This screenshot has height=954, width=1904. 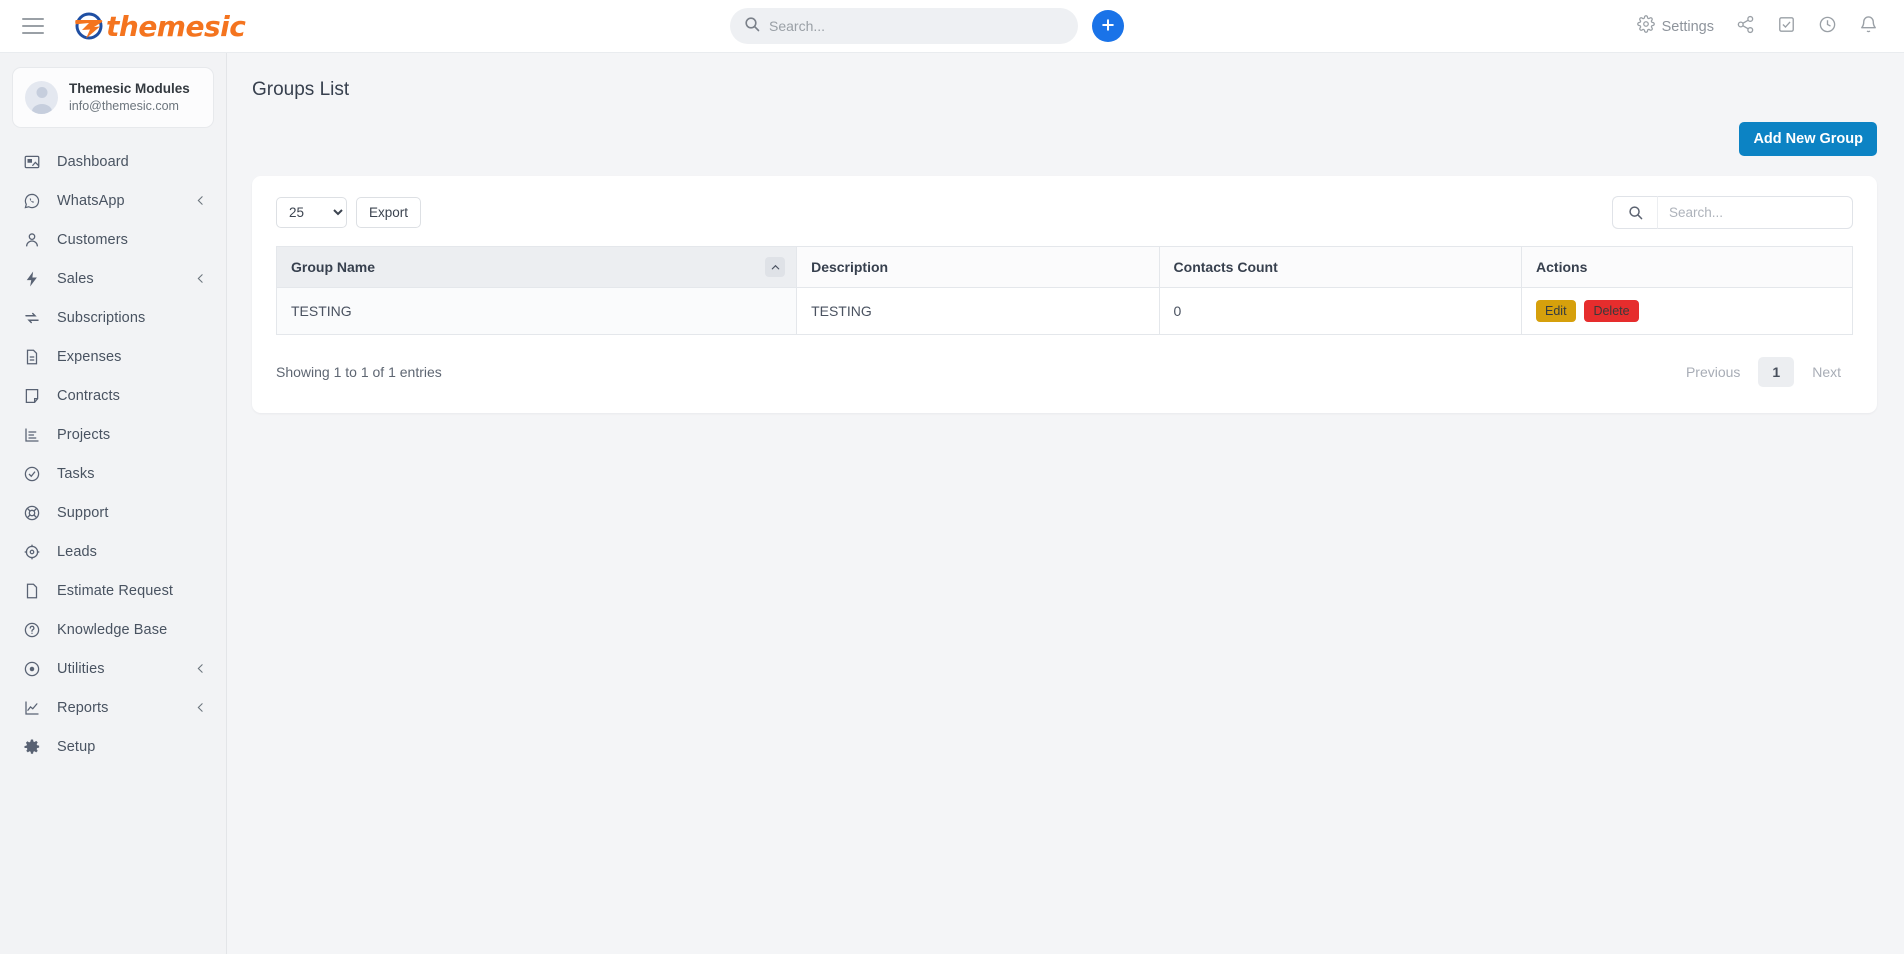 What do you see at coordinates (1687, 267) in the screenshot?
I see `column-header-actions: Actions` at bounding box center [1687, 267].